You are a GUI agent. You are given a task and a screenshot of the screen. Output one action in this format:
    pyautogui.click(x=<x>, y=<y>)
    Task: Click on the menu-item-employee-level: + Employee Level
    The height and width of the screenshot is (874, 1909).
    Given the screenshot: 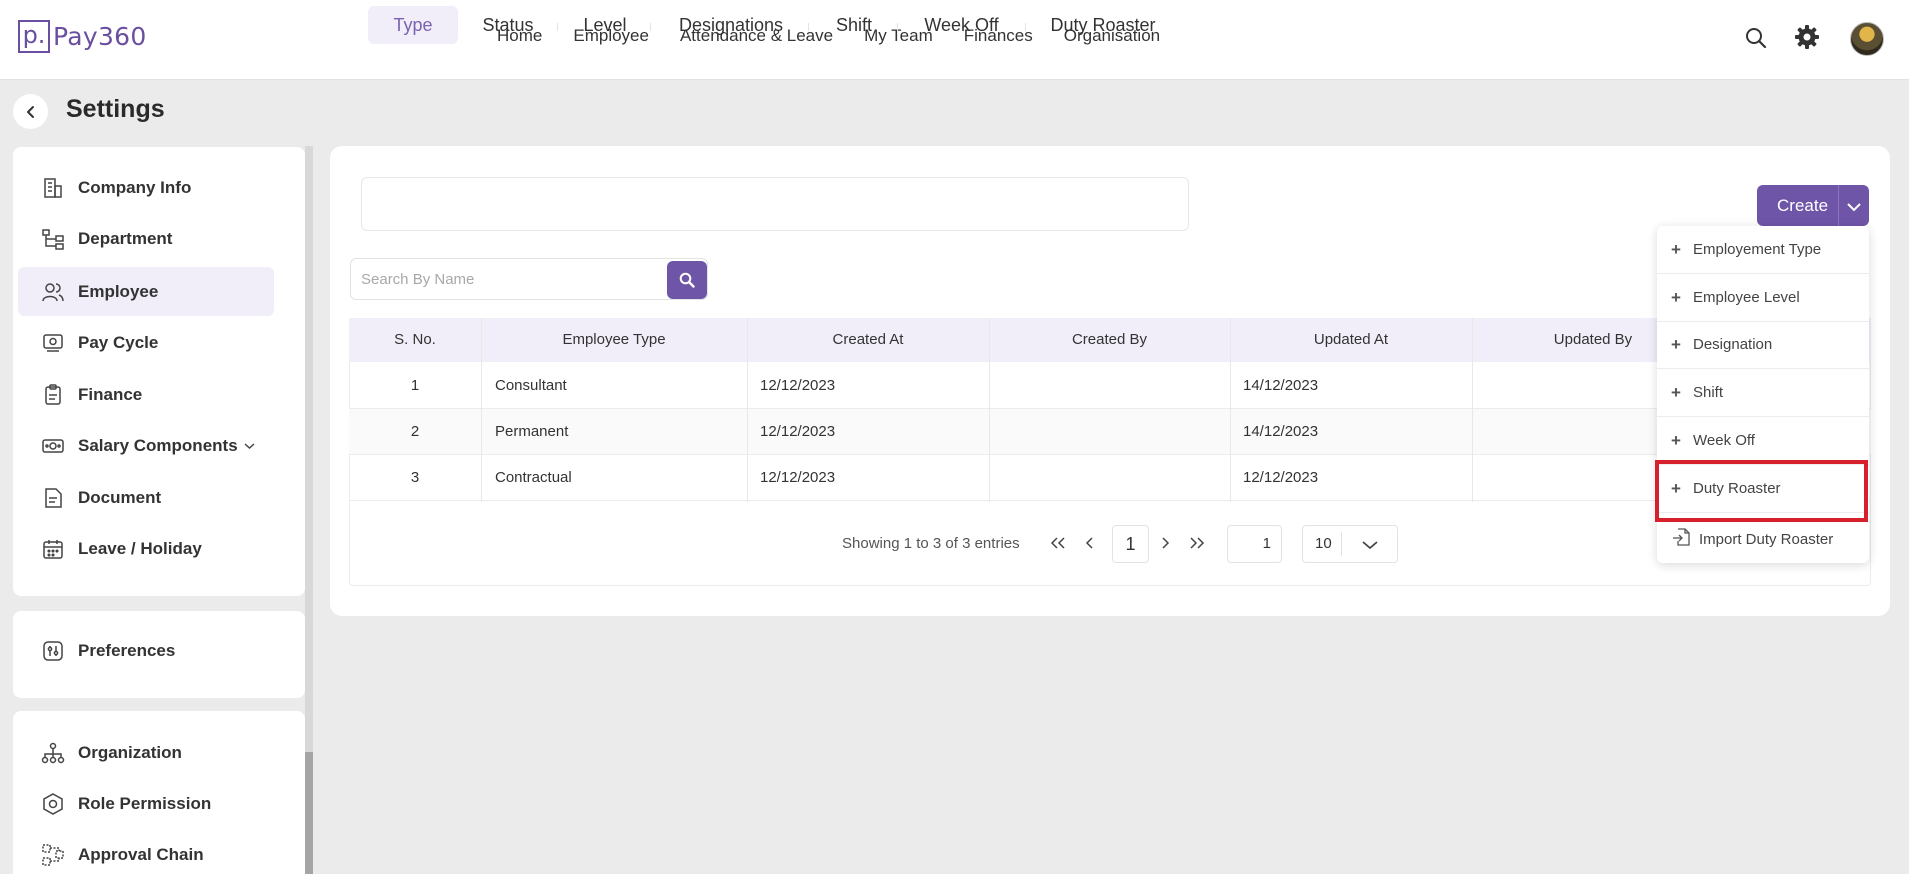 What is the action you would take?
    pyautogui.click(x=1763, y=298)
    